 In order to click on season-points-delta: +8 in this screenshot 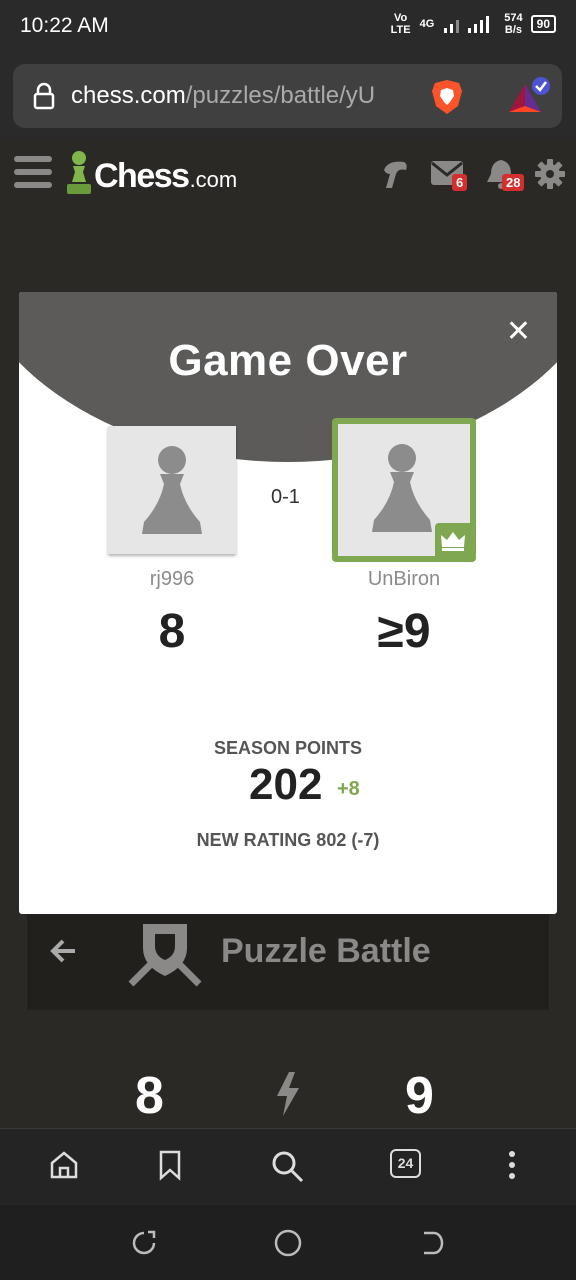, I will do `click(348, 789)`.